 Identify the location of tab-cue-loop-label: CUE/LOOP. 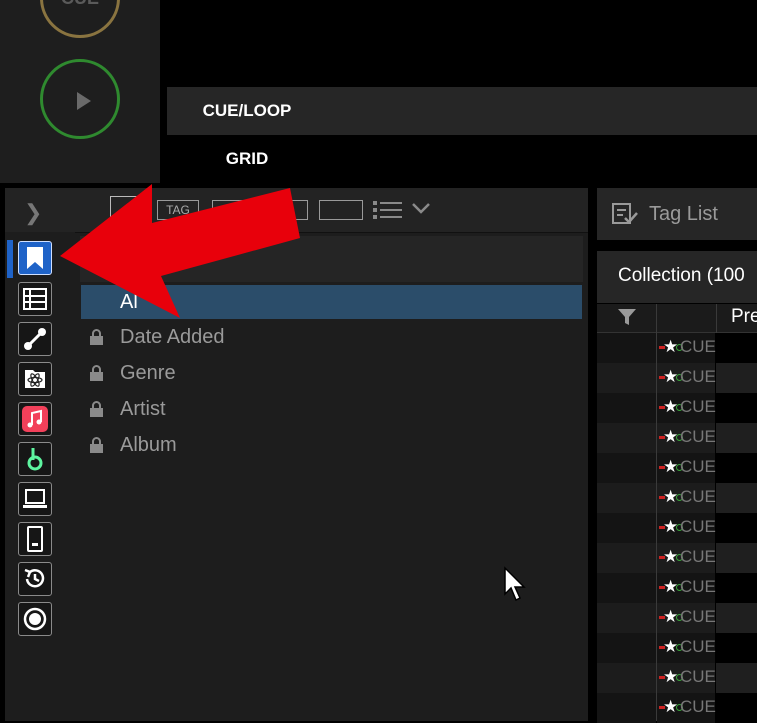
(247, 110).